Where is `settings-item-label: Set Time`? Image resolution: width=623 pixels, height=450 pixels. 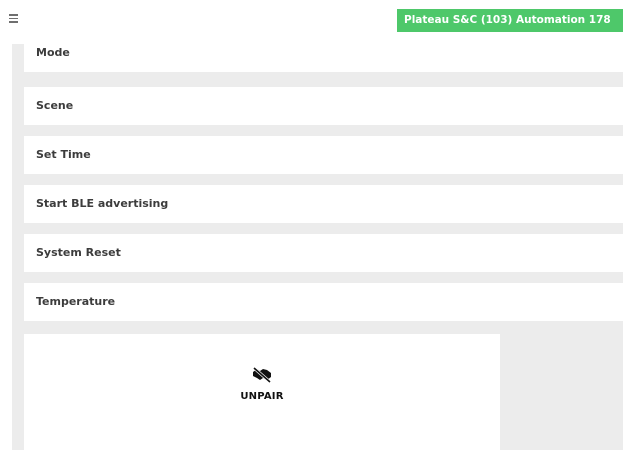 settings-item-label: Set Time is located at coordinates (63, 154).